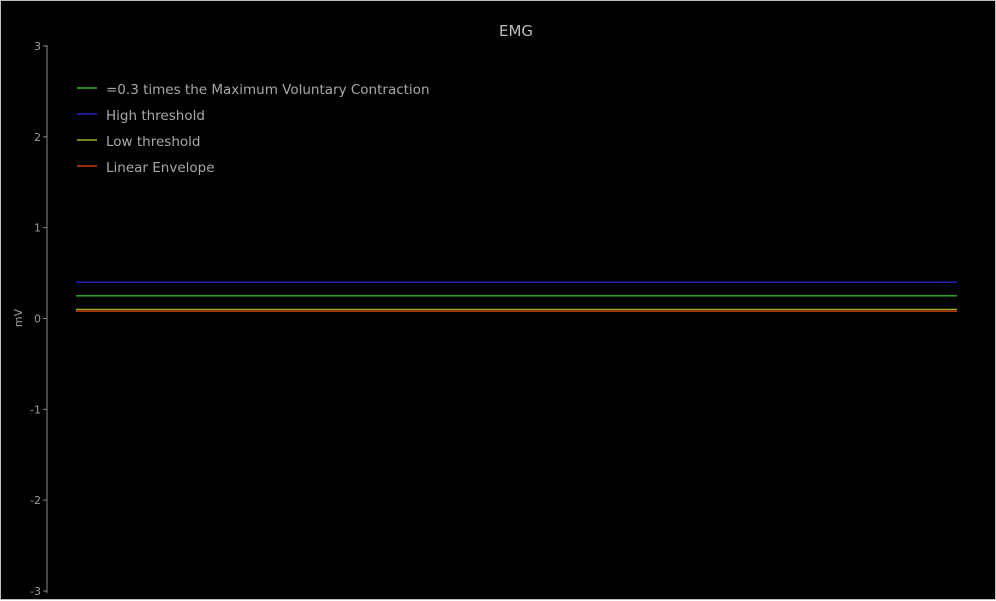 This screenshot has width=996, height=601. Describe the element at coordinates (153, 142) in the screenshot. I see `legend-label-2: Low threshold` at that location.